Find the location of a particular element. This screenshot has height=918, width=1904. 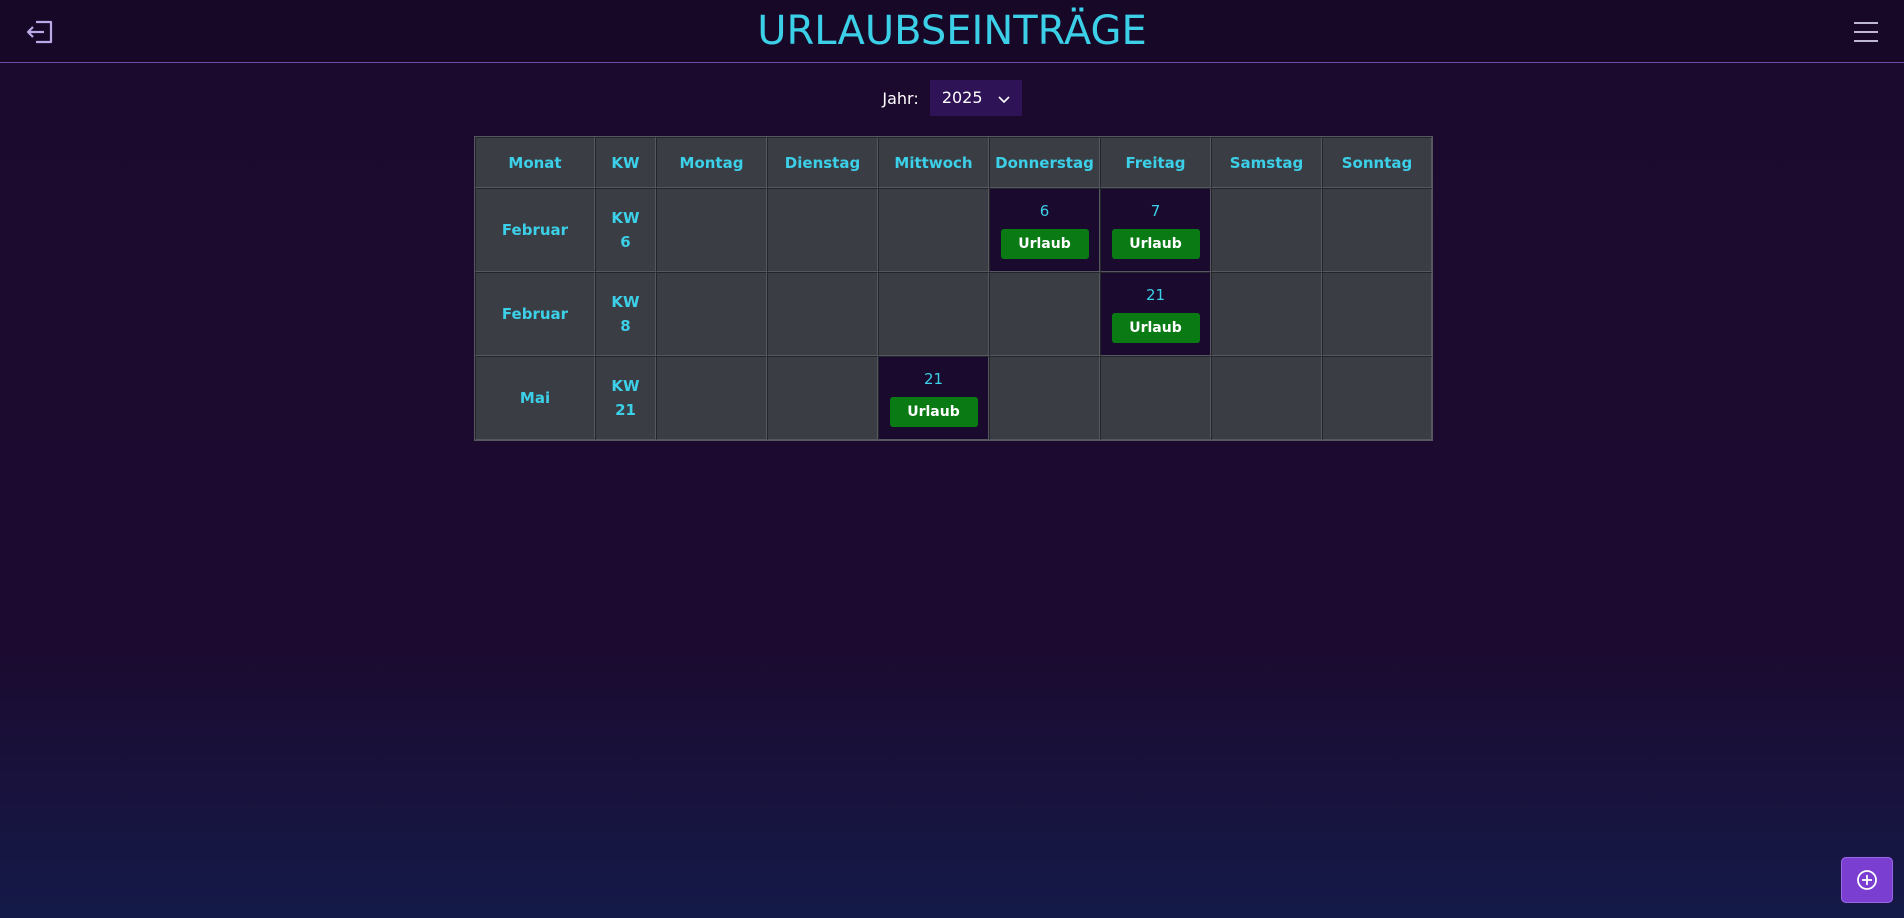

table-row: Februar KW 8 21 Urlaub is located at coordinates (953, 314).